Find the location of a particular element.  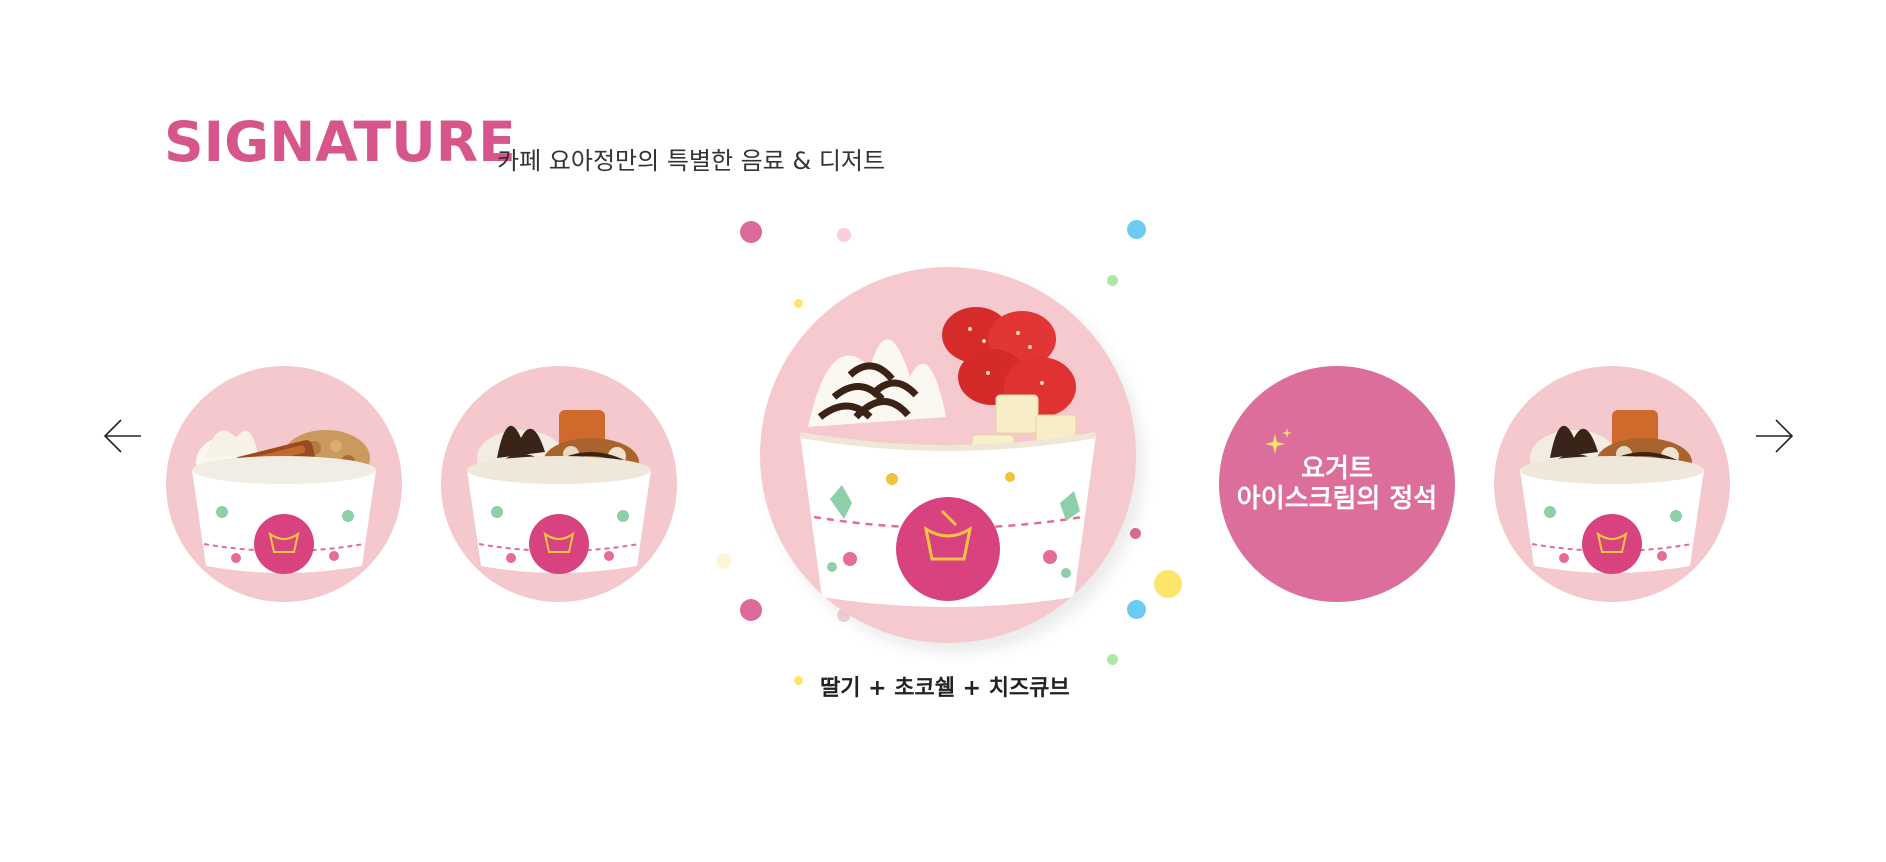

sparkle-icon is located at coordinates (1278, 441).